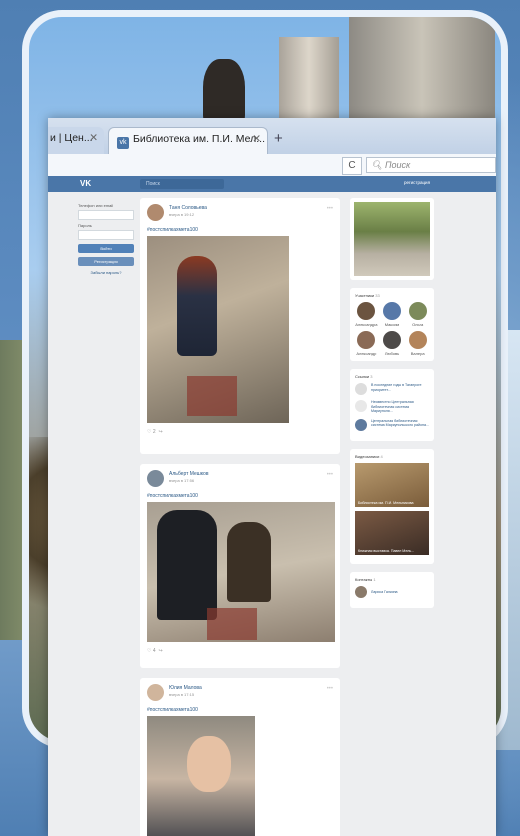 The width and height of the screenshot is (520, 836). What do you see at coordinates (417, 353) in the screenshot?
I see `member-name: Валера` at bounding box center [417, 353].